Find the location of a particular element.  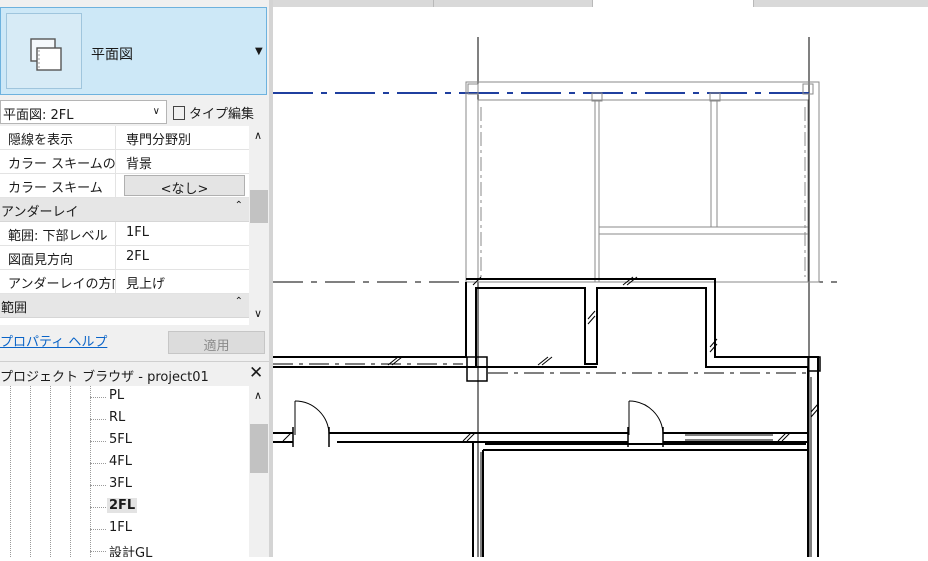

chevron-down-icon: ∨ is located at coordinates (156, 111).